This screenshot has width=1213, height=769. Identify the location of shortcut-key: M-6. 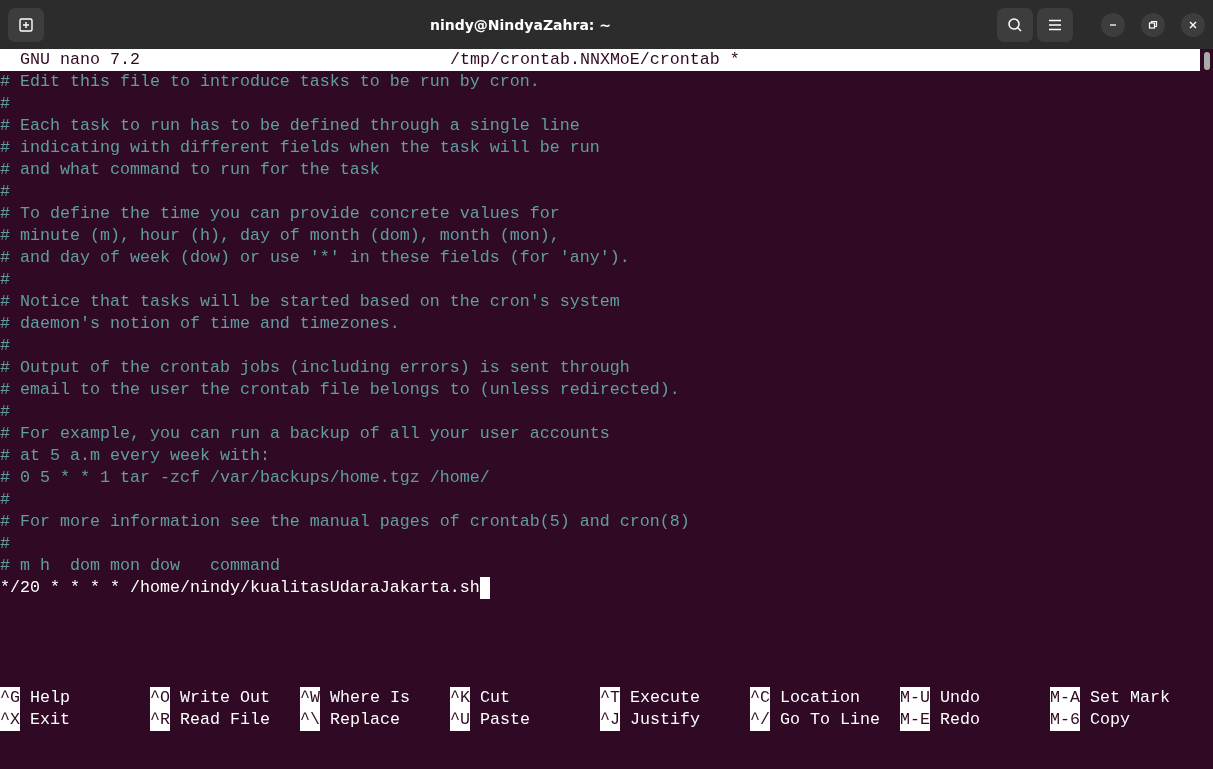
(1065, 720).